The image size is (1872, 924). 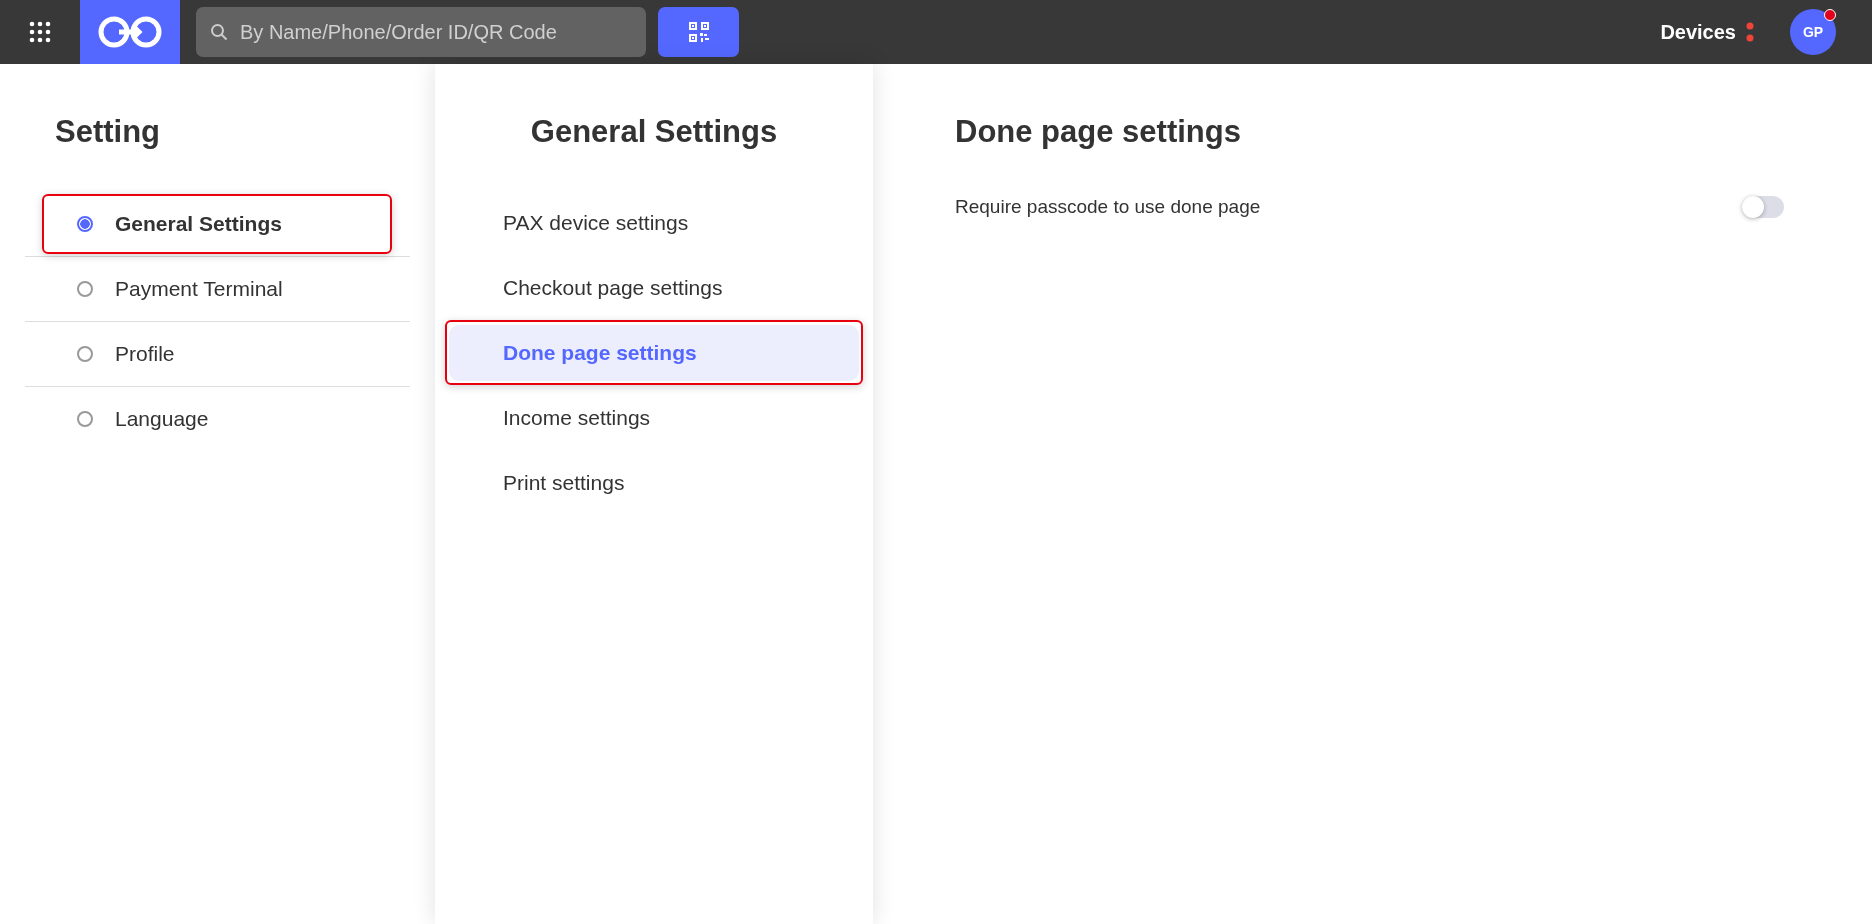 I want to click on settings-category-item: Payment Terminal, so click(x=217, y=289).